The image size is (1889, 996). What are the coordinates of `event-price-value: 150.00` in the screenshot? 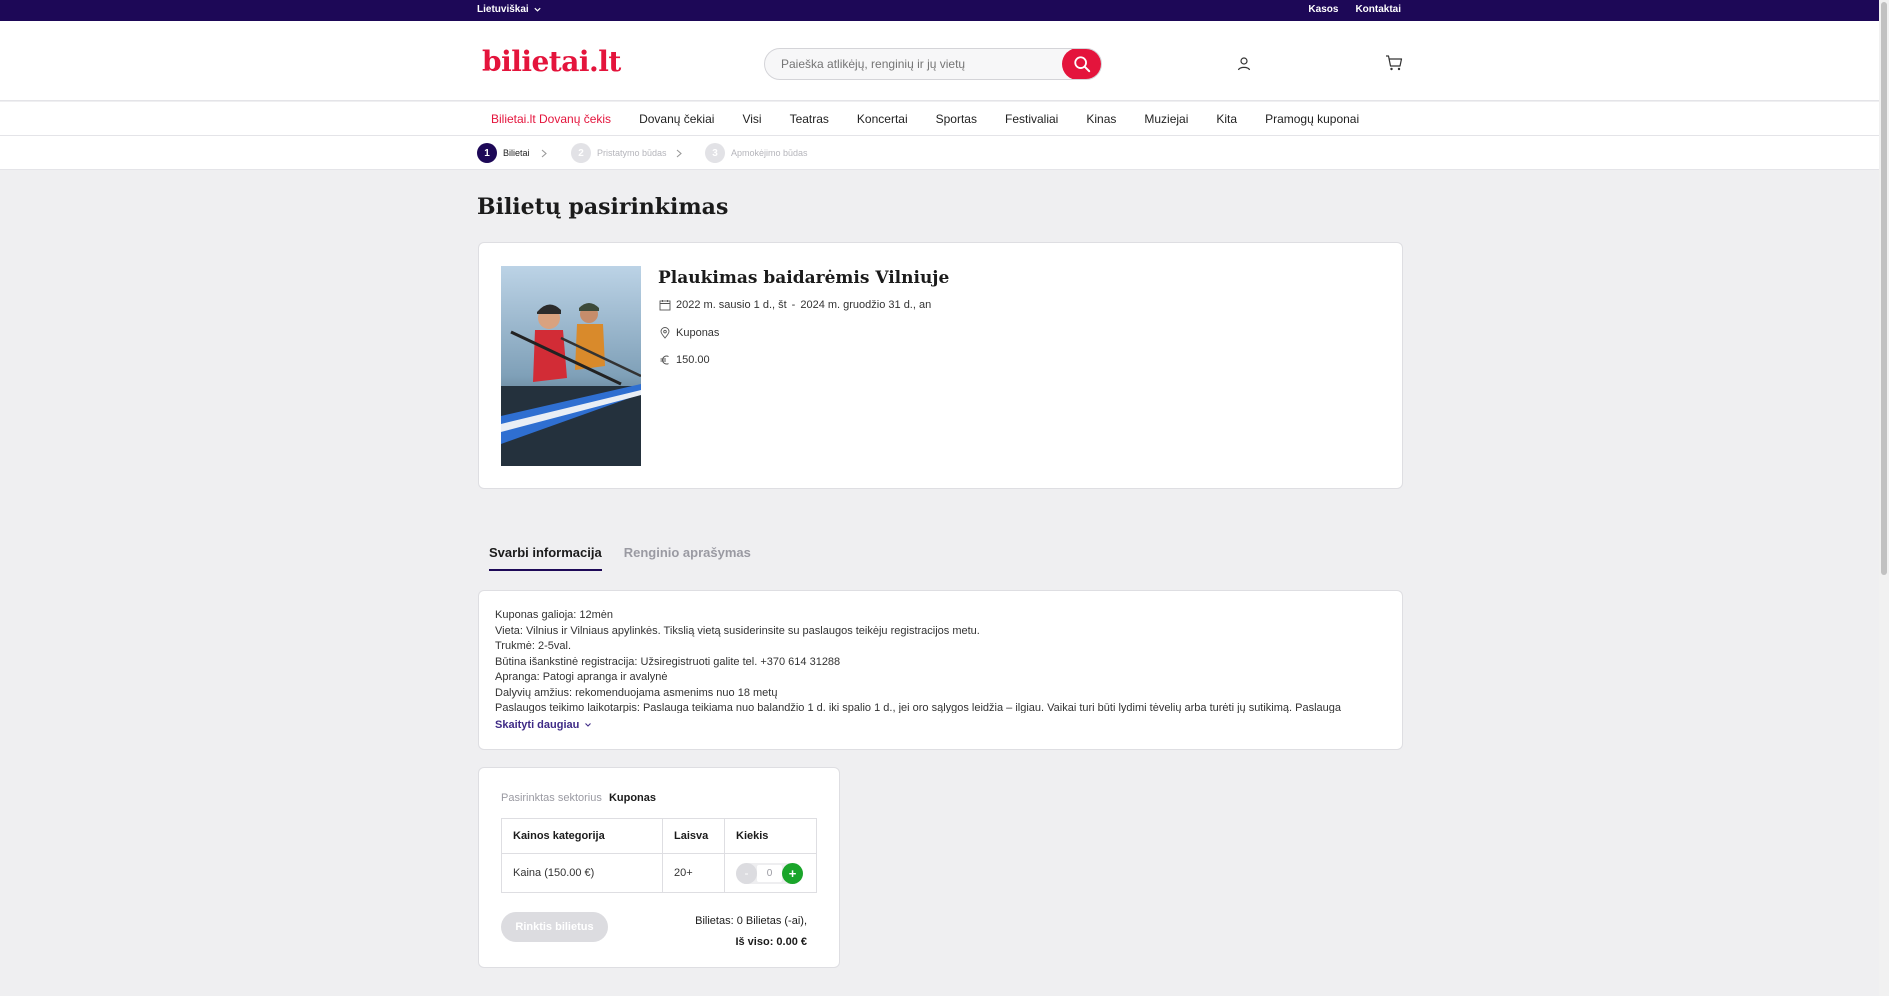 It's located at (693, 360).